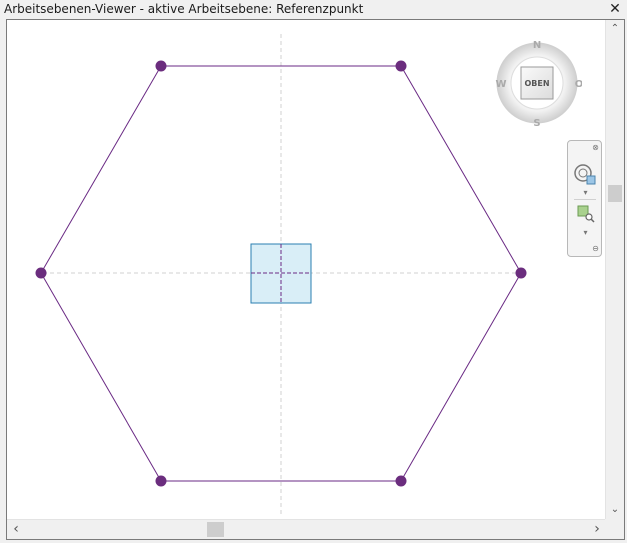  Describe the element at coordinates (536, 123) in the screenshot. I see `compass-south: S` at that location.